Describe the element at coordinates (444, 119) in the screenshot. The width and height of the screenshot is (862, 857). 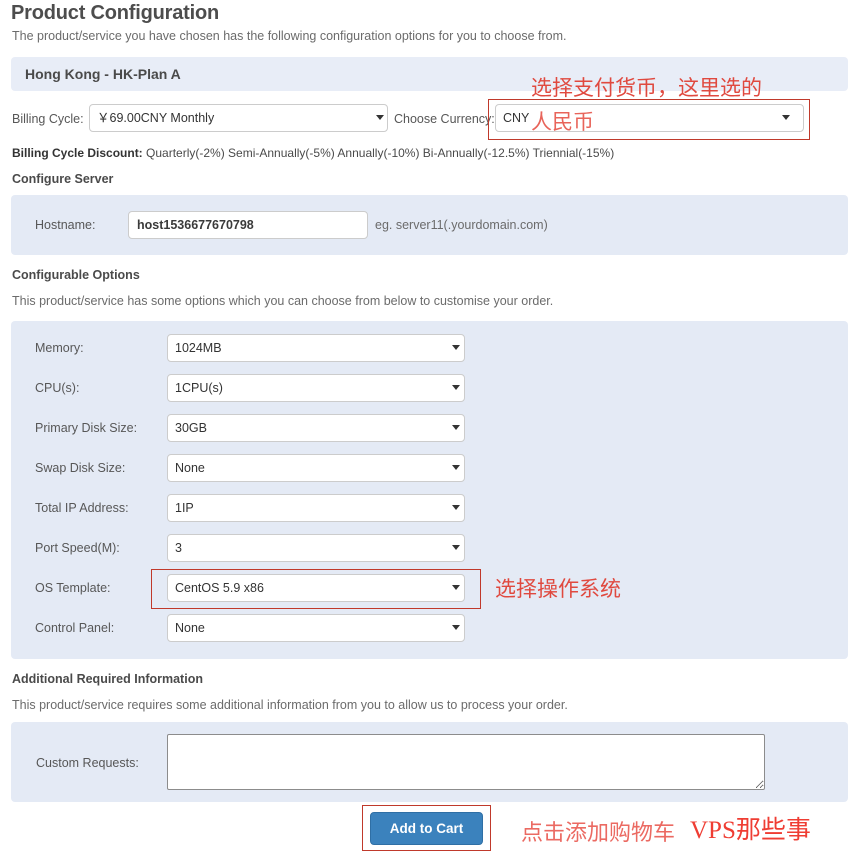
I see `choose-currency-label: Choose Currency:` at that location.